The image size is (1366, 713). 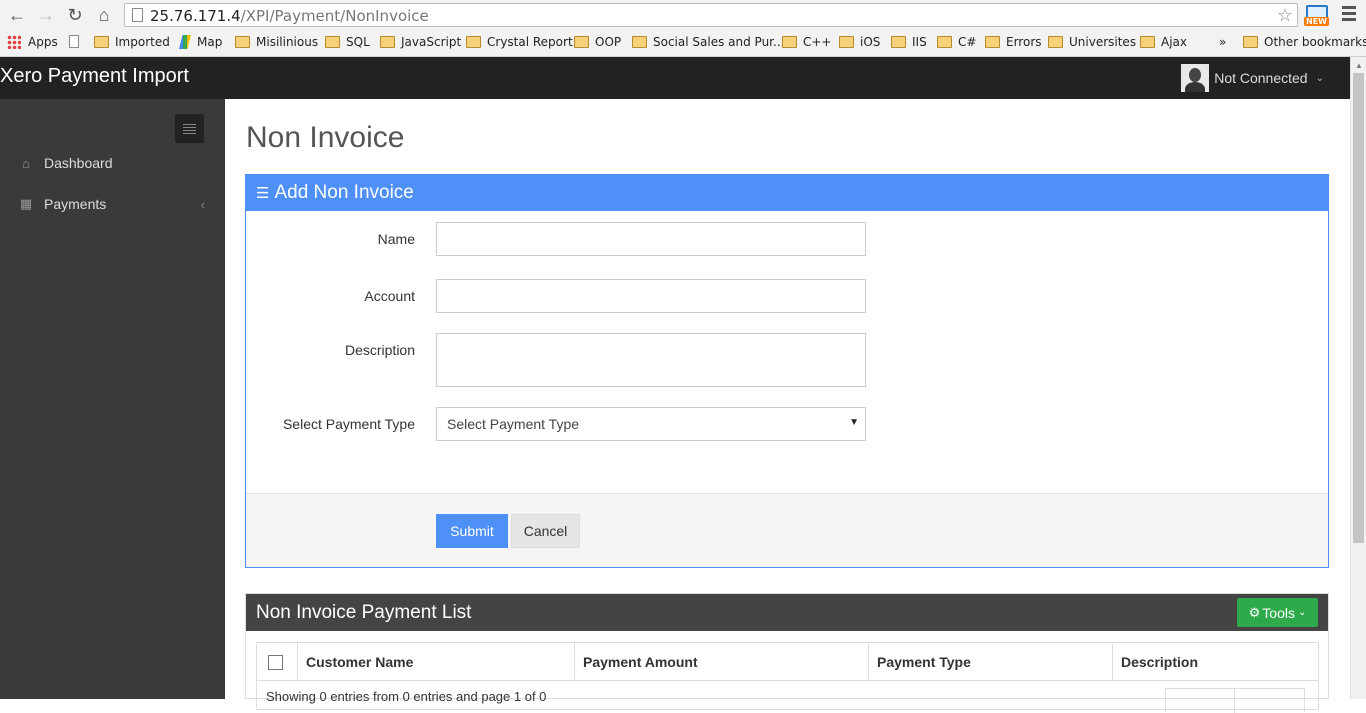 What do you see at coordinates (651, 296) in the screenshot?
I see `account-field` at bounding box center [651, 296].